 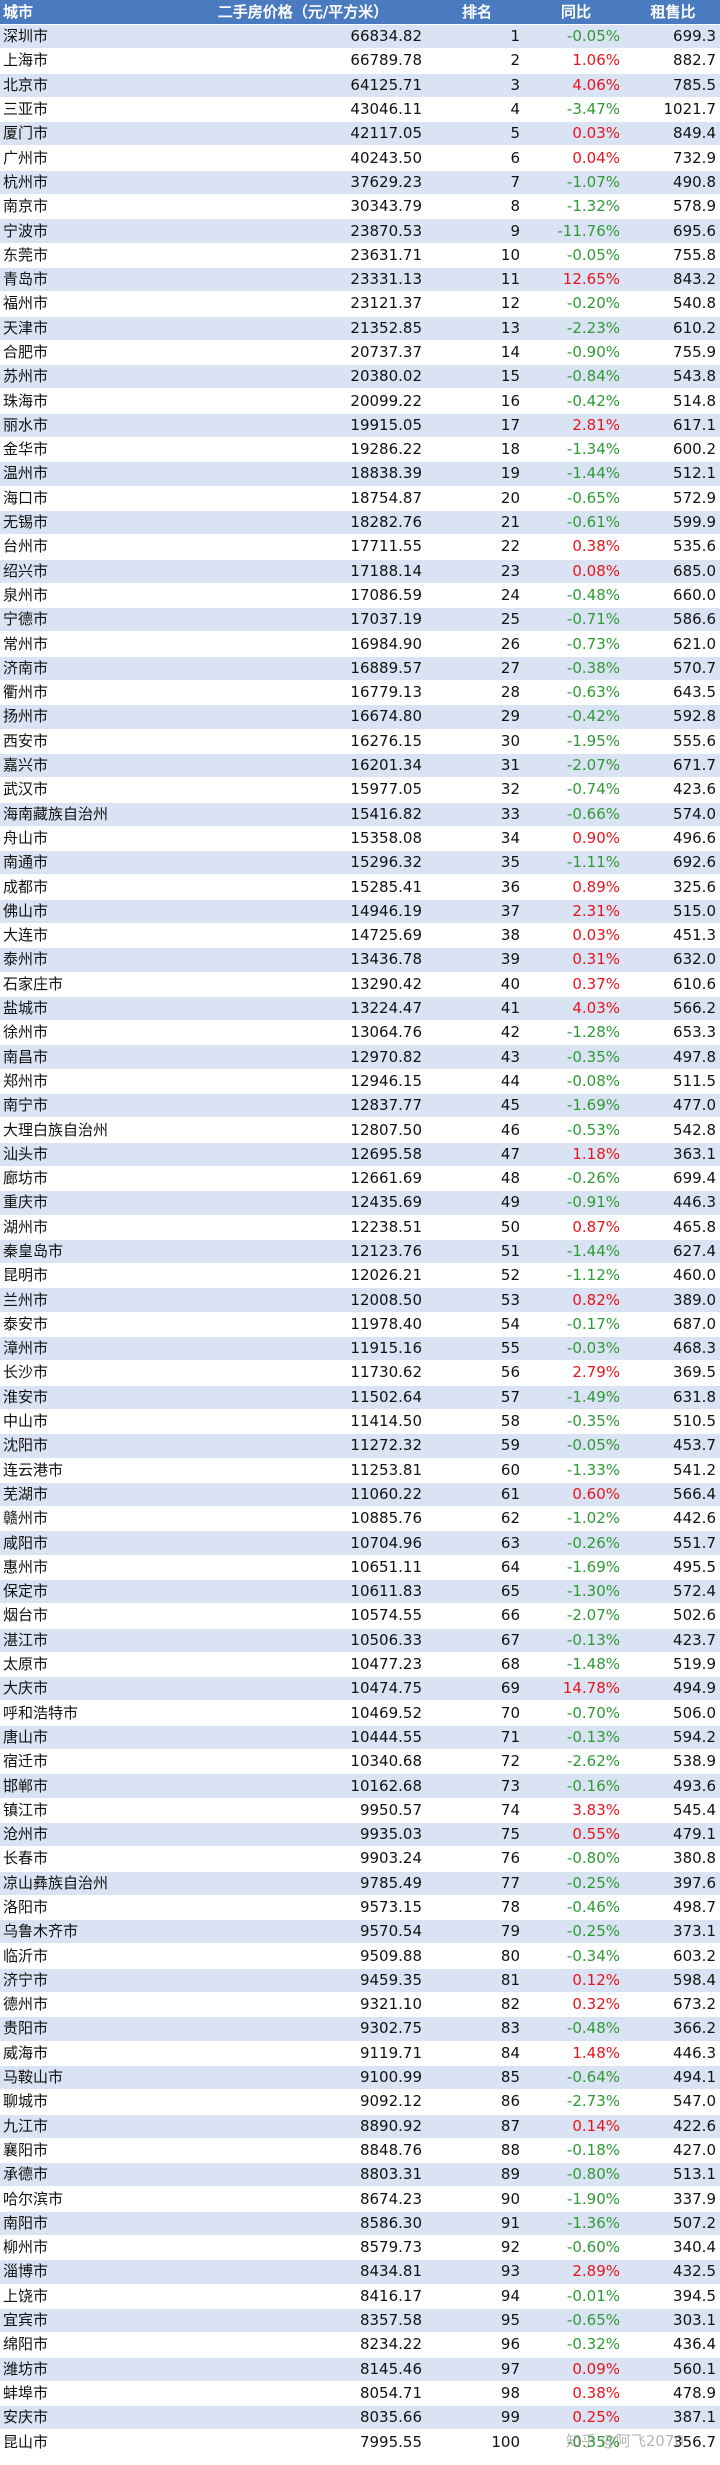 I want to click on cell-rank: 47, so click(x=477, y=1154).